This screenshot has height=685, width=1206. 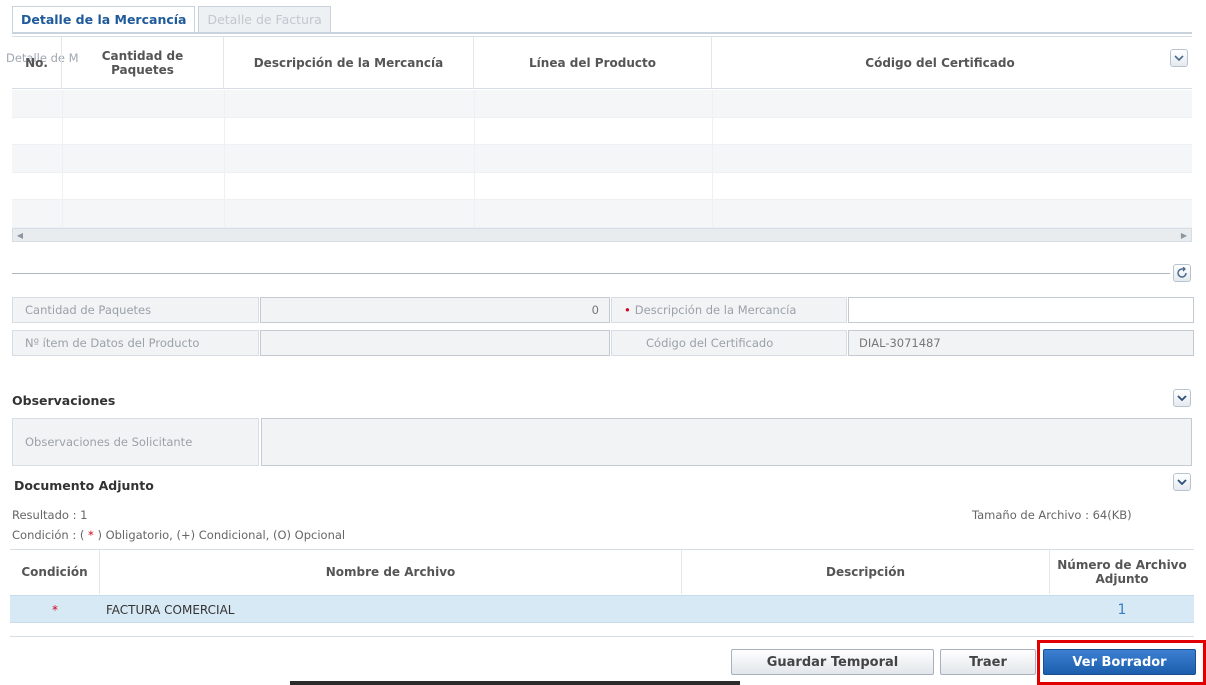 I want to click on tab-detalle-factura: Detalle de Factura, so click(x=264, y=19).